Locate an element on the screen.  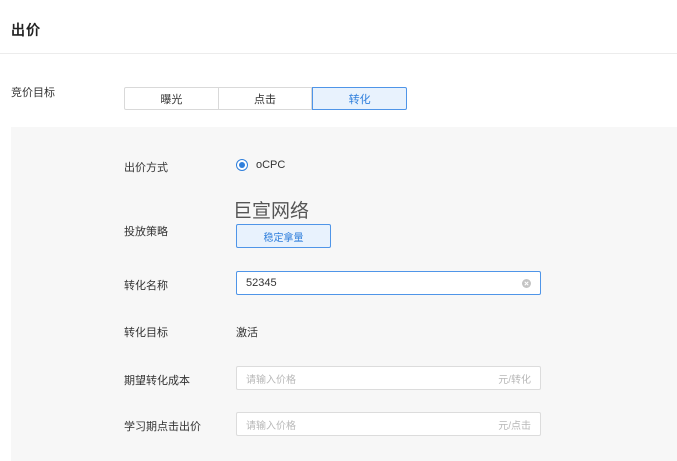
learning-bid-suffix: 元/点击 is located at coordinates (514, 426).